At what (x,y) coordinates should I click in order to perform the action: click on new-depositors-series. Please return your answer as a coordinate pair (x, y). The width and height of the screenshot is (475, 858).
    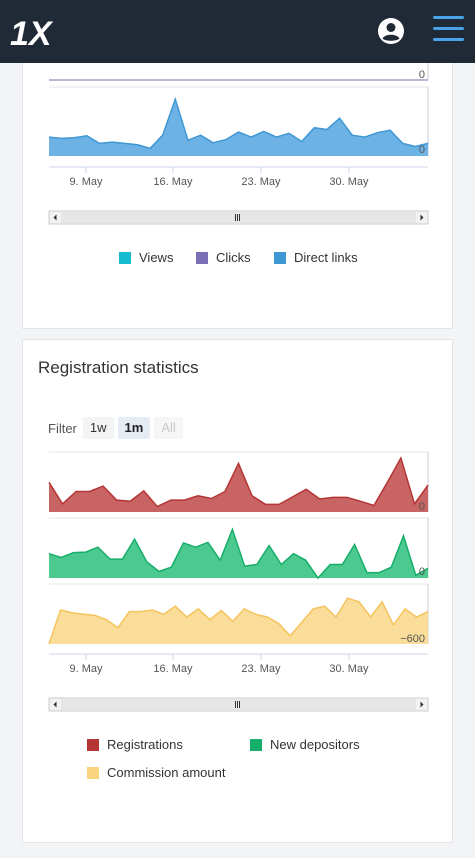
    Looking at the image, I should click on (238, 553).